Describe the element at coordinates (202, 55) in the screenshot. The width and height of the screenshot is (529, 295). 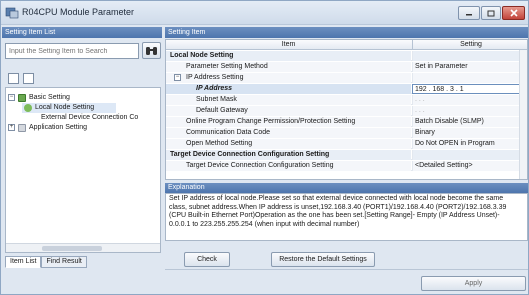
I see `row-item-label: Local Node Setting` at that location.